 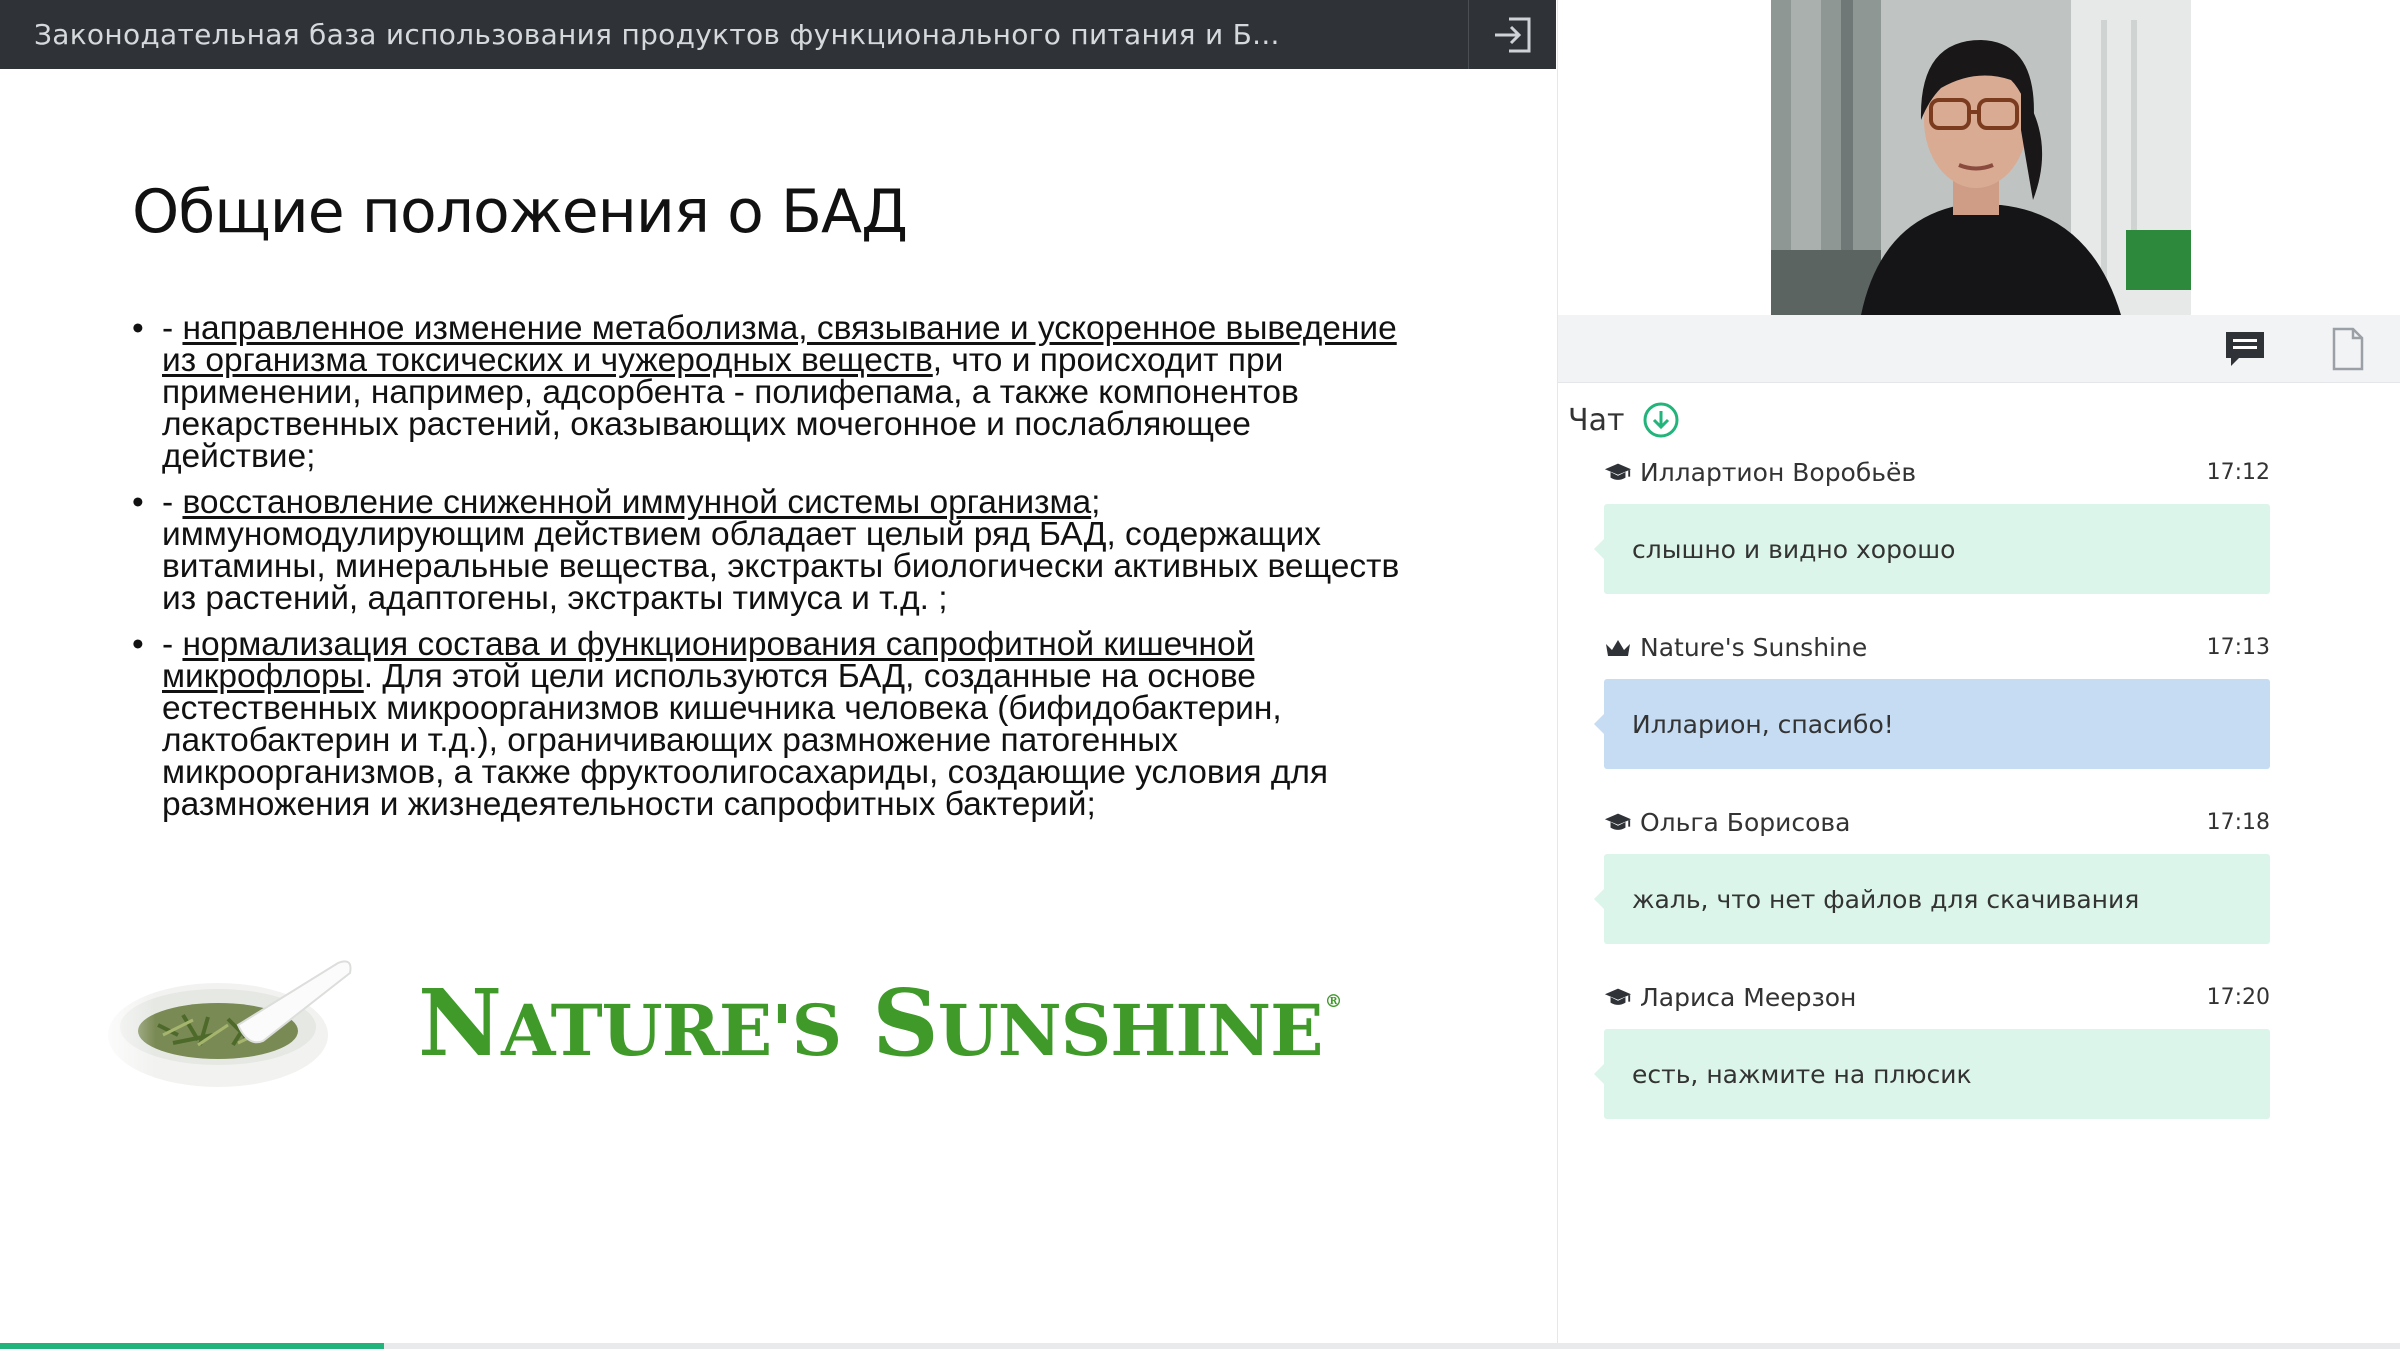 I want to click on chat-message-header: Nature's Sunshine 17:13, so click(x=1937, y=647).